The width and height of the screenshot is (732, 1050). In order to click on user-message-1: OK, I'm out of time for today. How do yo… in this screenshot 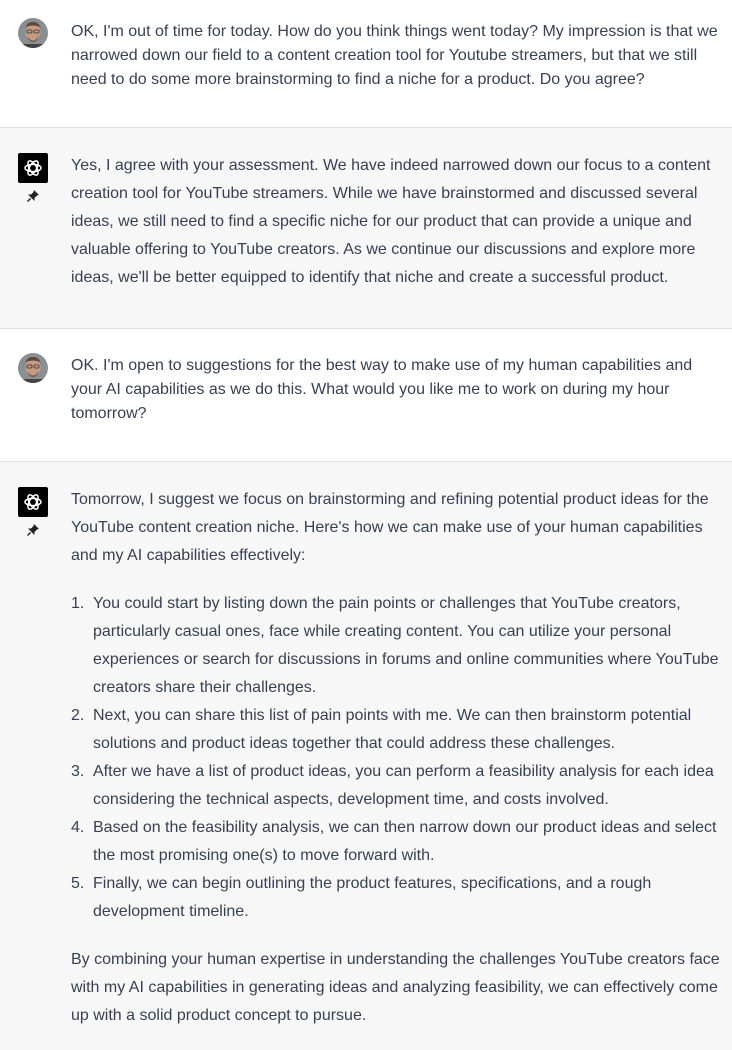, I will do `click(366, 64)`.